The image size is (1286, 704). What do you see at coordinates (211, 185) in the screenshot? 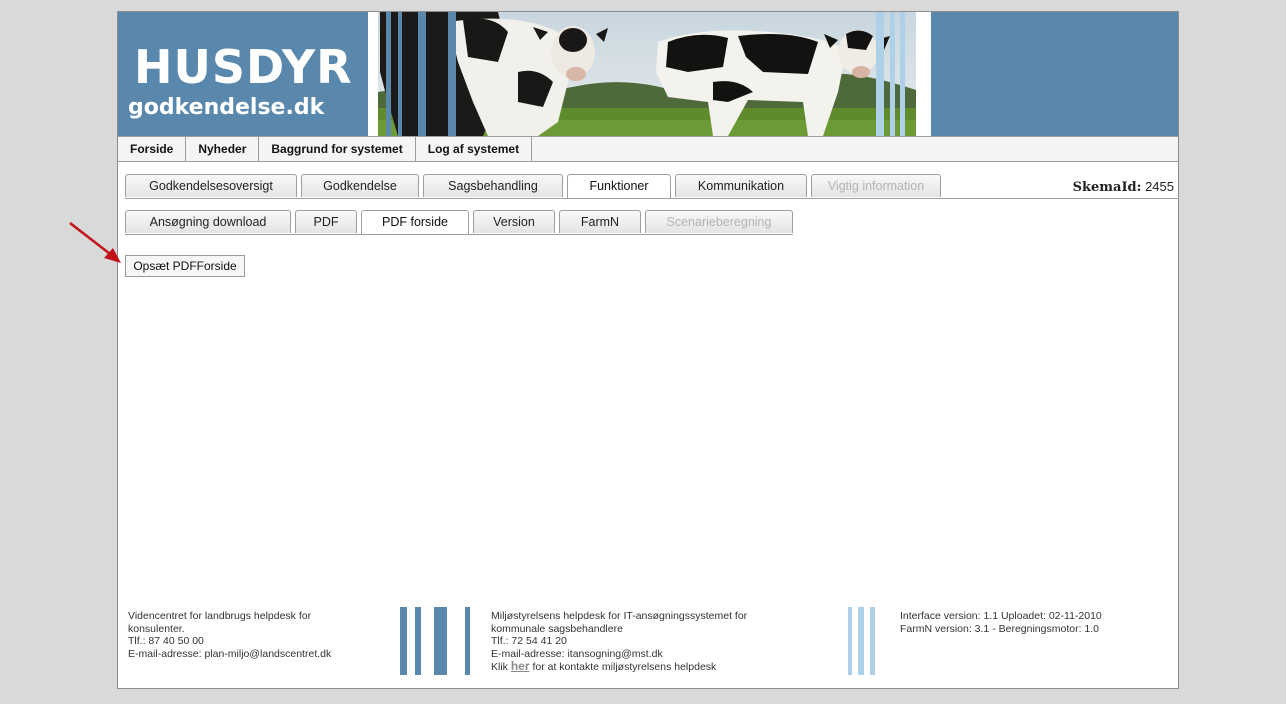
I see `tab-godkendelsesoversigt: Godkendelsesoversigt` at bounding box center [211, 185].